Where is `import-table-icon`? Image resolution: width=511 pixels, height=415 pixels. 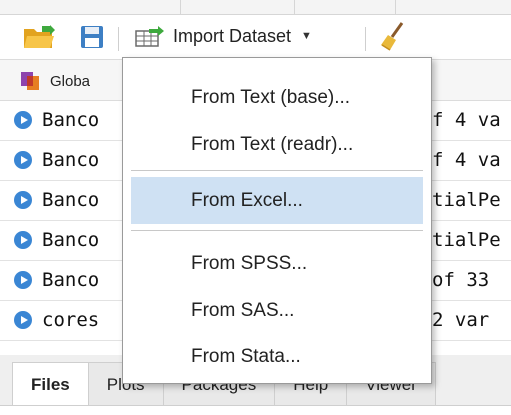 import-table-icon is located at coordinates (149, 36).